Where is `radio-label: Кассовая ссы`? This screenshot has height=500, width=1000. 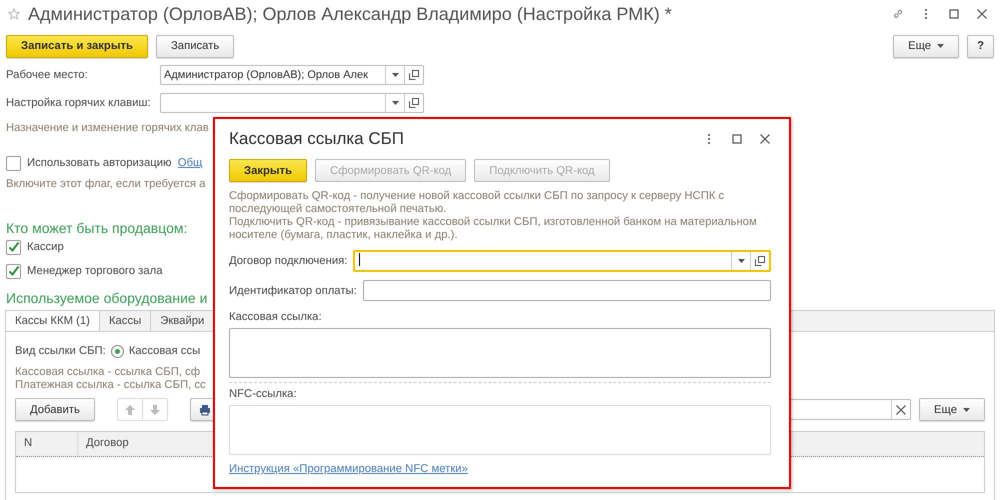
radio-label: Кассовая ссы is located at coordinates (164, 351).